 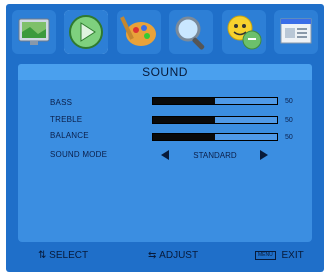 What do you see at coordinates (79, 154) in the screenshot?
I see `sound-mode-label: SOUND MODE` at bounding box center [79, 154].